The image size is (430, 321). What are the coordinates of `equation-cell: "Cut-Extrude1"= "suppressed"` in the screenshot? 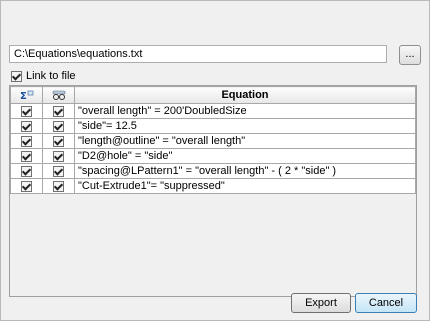 It's located at (245, 186).